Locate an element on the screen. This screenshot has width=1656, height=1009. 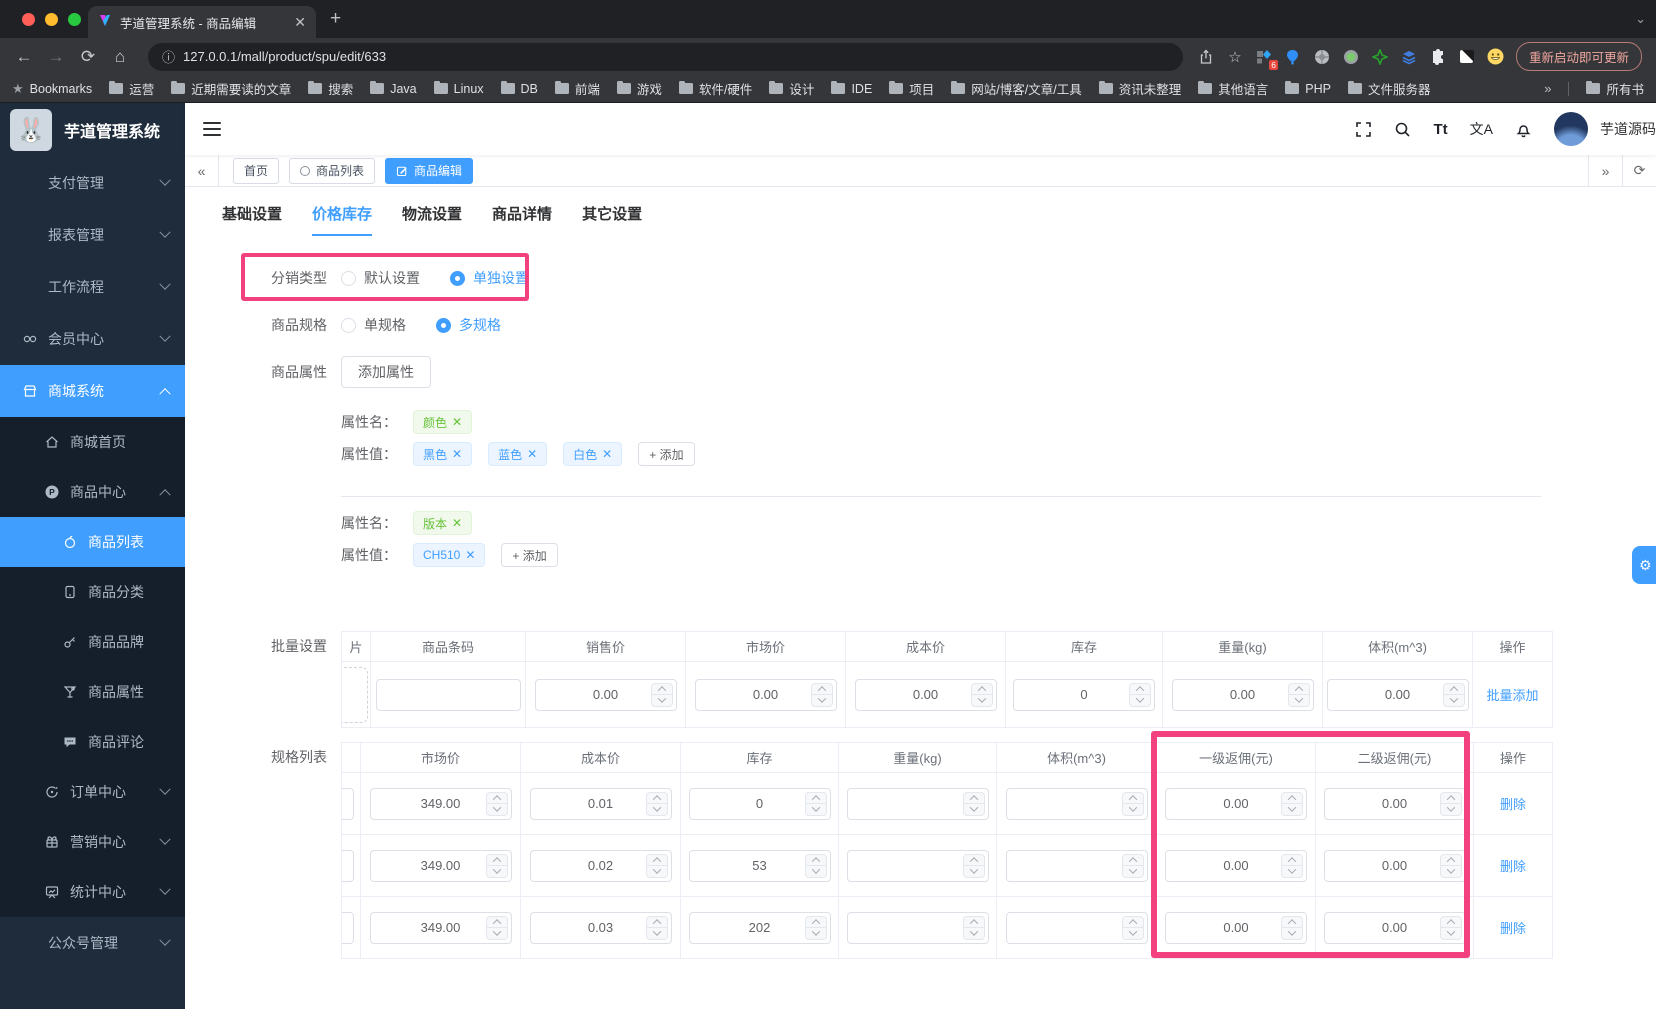
weight-input is located at coordinates (917, 927).